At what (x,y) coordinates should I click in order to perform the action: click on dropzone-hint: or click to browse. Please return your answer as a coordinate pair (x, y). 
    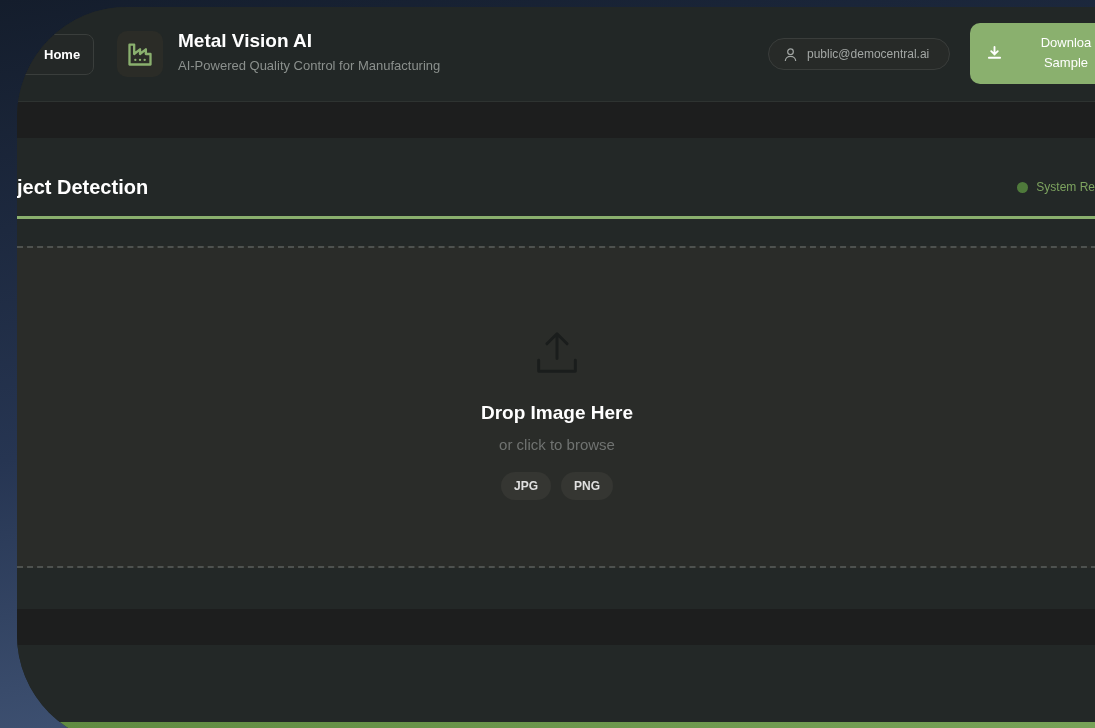
    Looking at the image, I should click on (557, 444).